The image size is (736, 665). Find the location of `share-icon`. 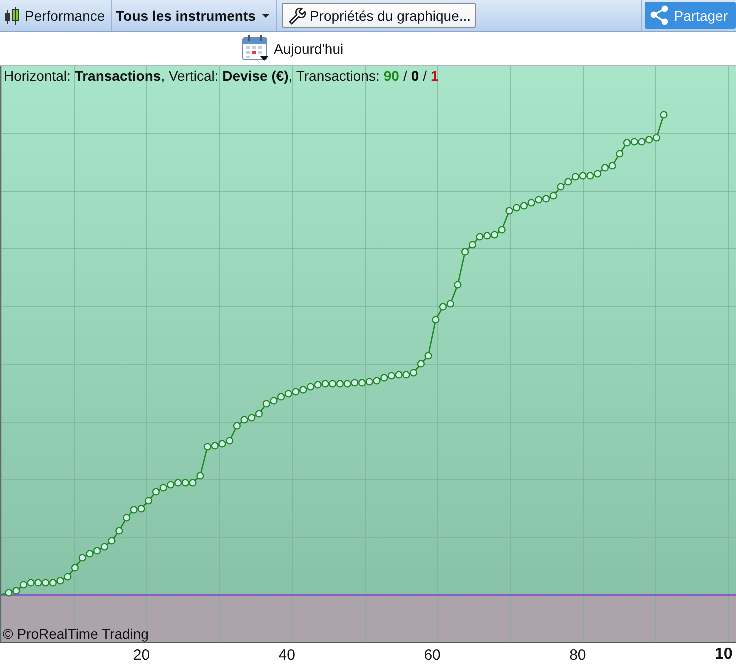

share-icon is located at coordinates (660, 15).